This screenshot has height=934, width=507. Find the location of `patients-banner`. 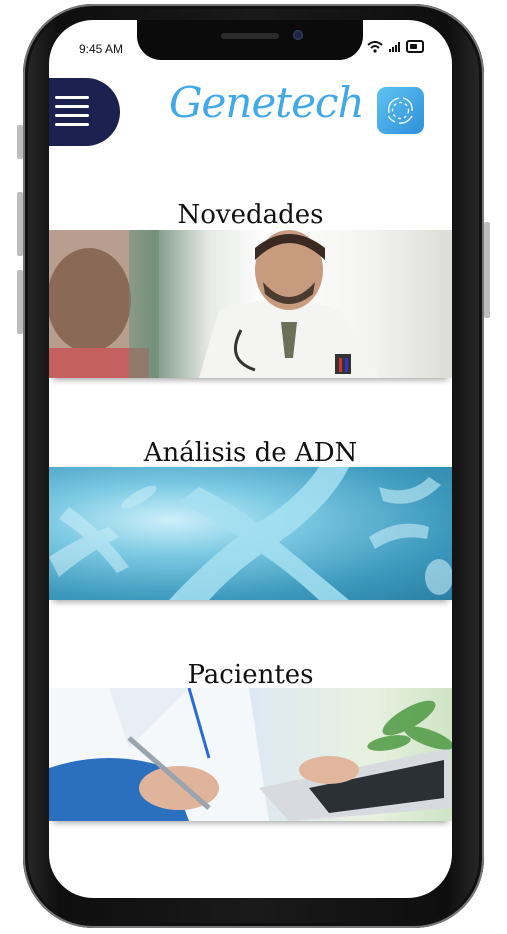

patients-banner is located at coordinates (250, 754).